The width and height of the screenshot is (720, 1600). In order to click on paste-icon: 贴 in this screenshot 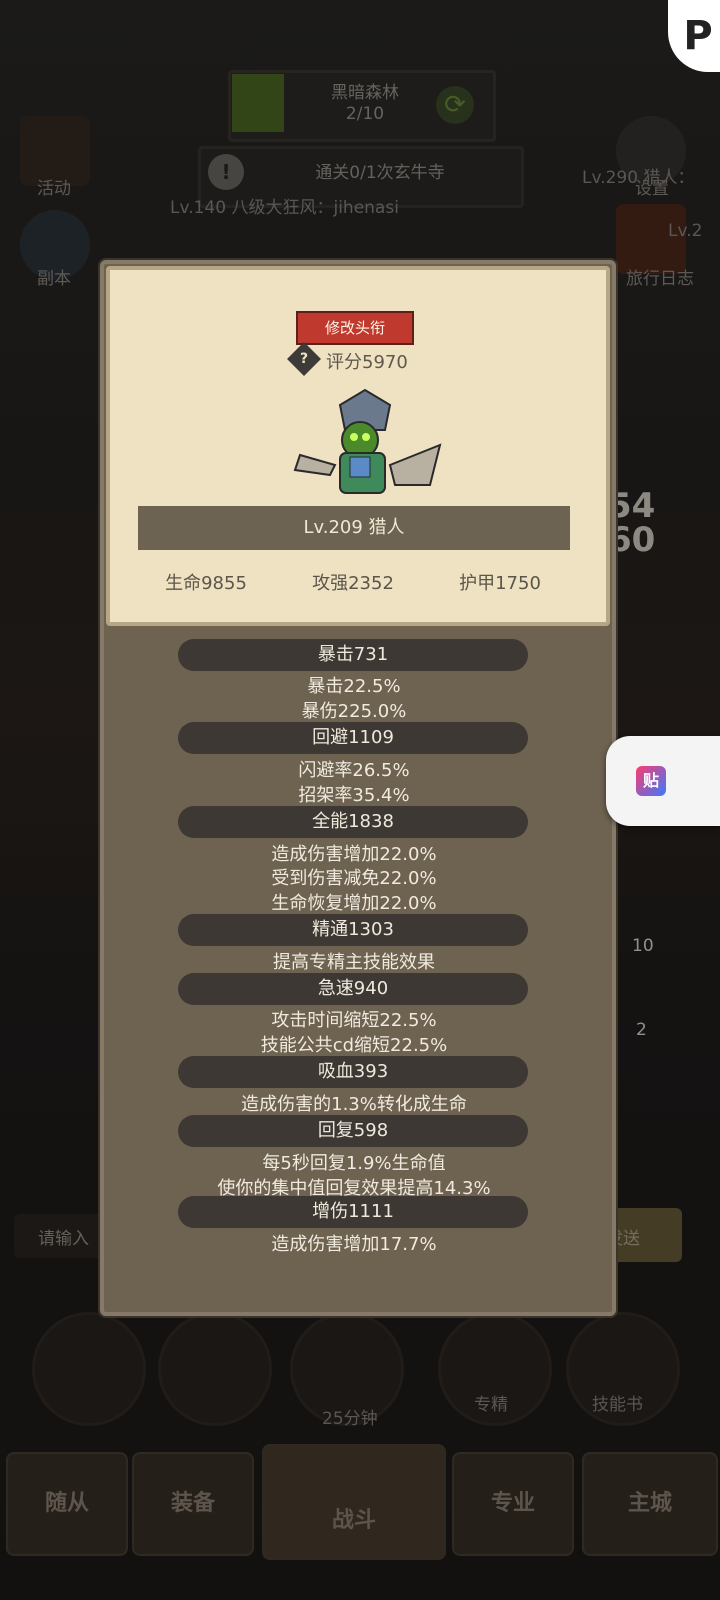, I will do `click(651, 781)`.